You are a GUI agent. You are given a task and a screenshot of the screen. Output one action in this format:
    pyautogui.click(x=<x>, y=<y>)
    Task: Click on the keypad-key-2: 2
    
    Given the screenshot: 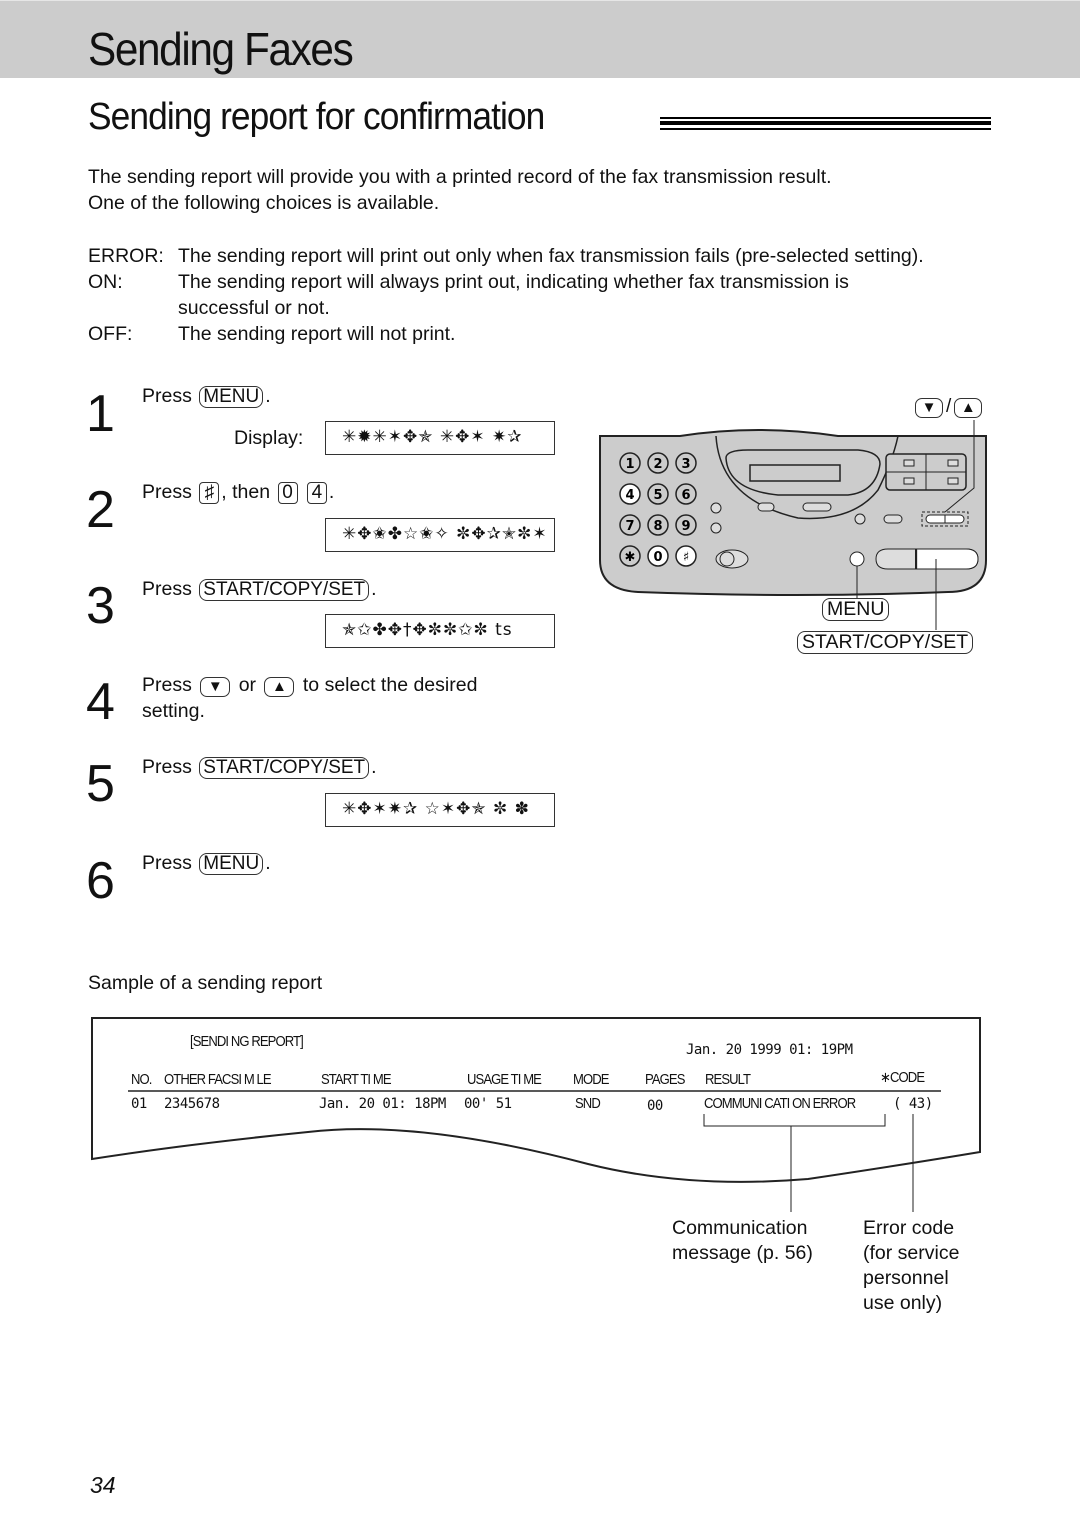 What is the action you would take?
    pyautogui.click(x=658, y=463)
    